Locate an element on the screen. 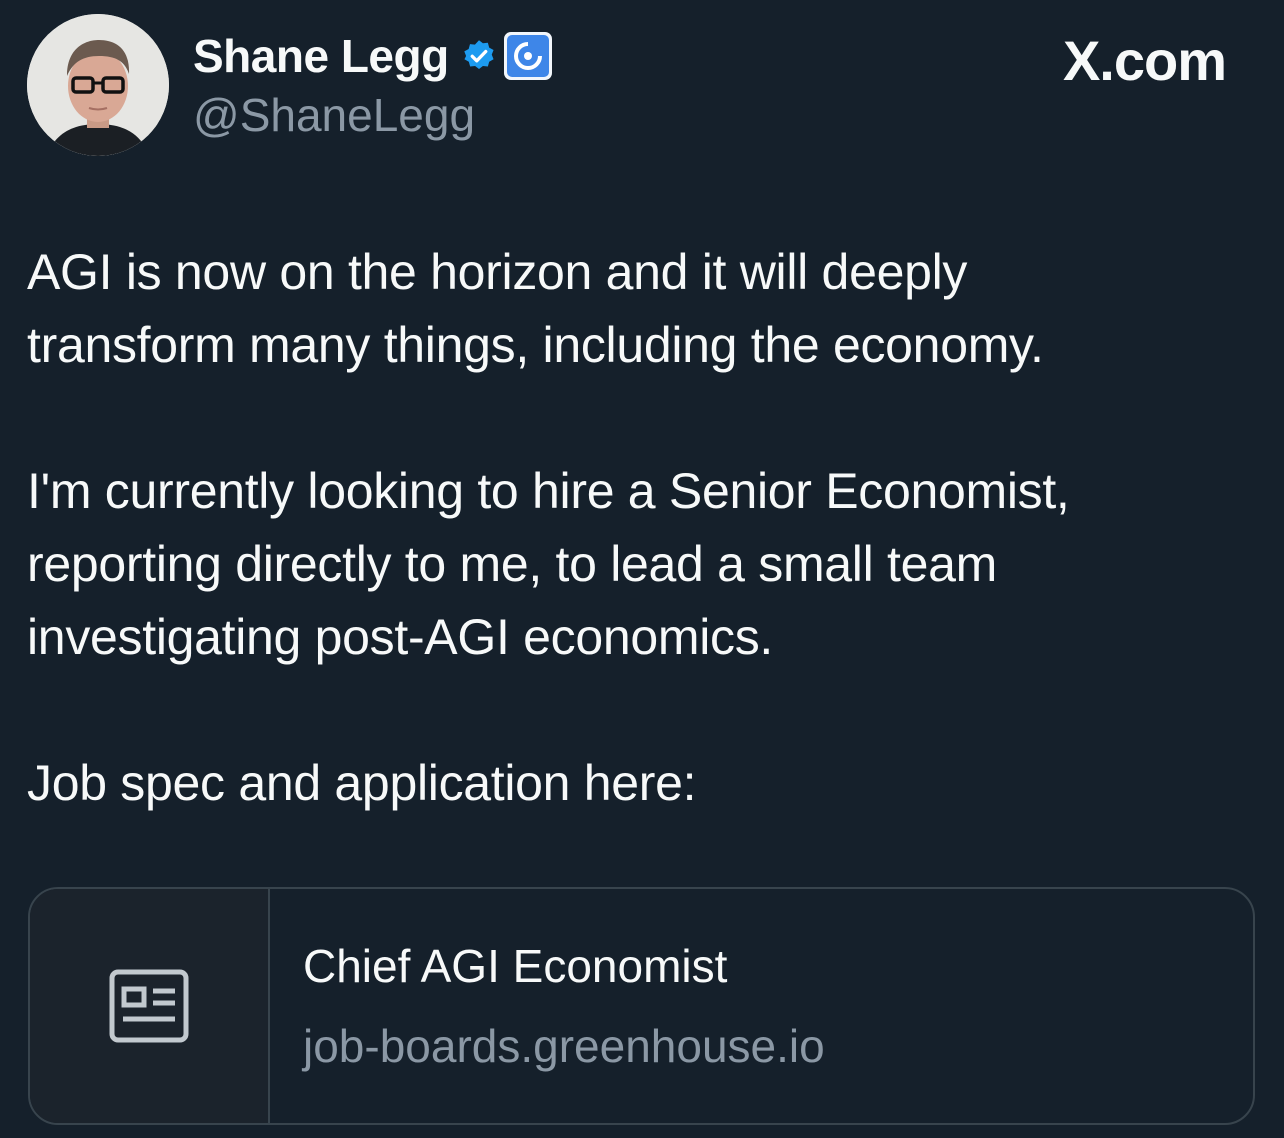 The height and width of the screenshot is (1138, 1284). verified-badge-icon is located at coordinates (479, 56).